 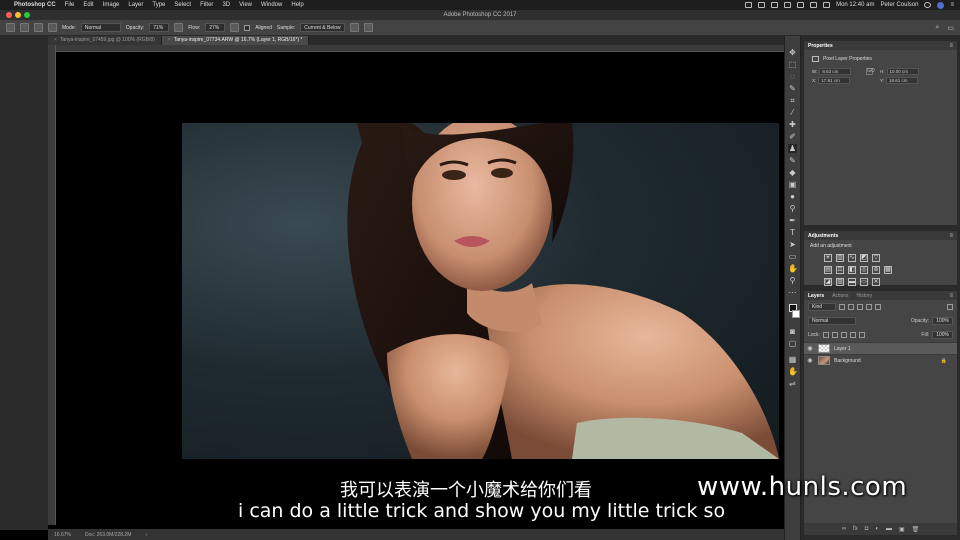 What do you see at coordinates (24, 27) in the screenshot?
I see `brush-size-icon` at bounding box center [24, 27].